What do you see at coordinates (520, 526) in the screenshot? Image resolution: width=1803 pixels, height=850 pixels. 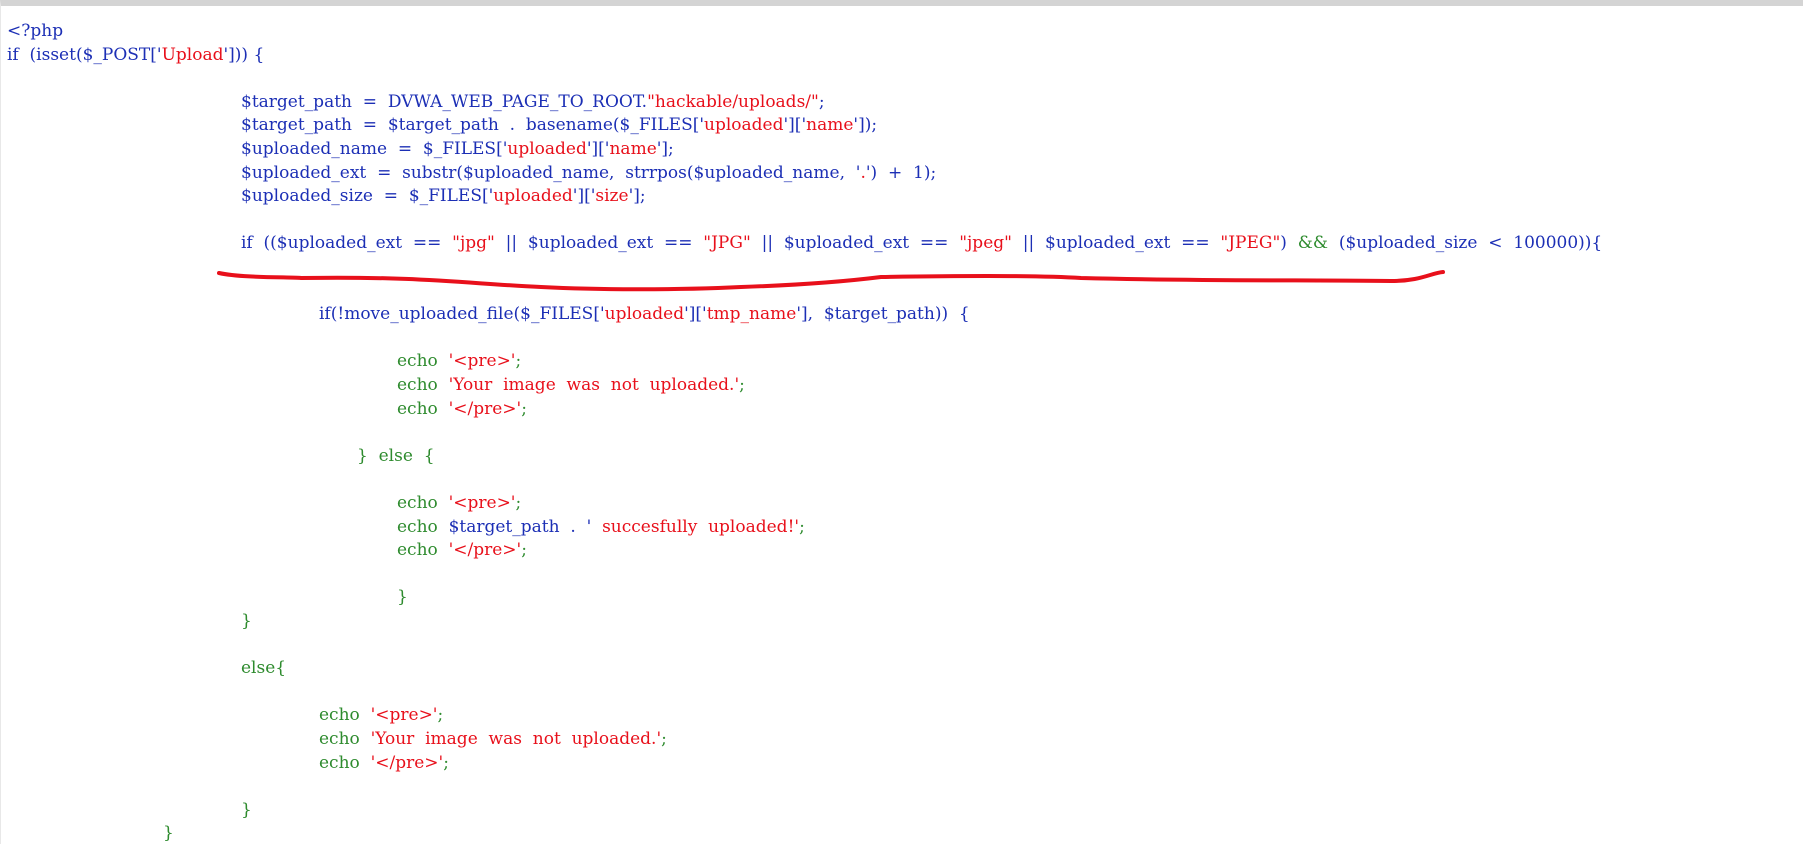 I see `code-token: $target_path . '` at bounding box center [520, 526].